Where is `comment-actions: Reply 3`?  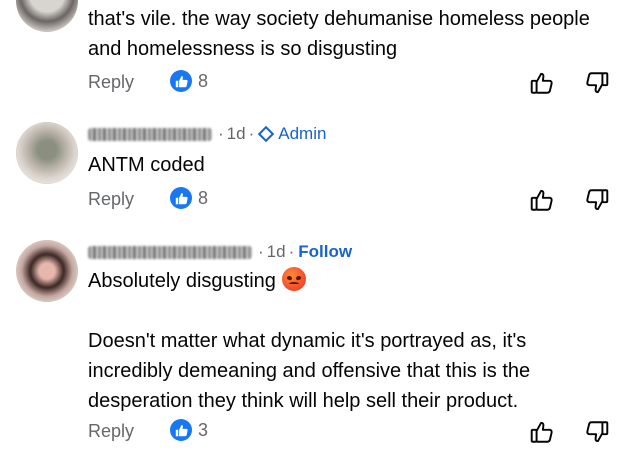 comment-actions: Reply 3 is located at coordinates (361, 432).